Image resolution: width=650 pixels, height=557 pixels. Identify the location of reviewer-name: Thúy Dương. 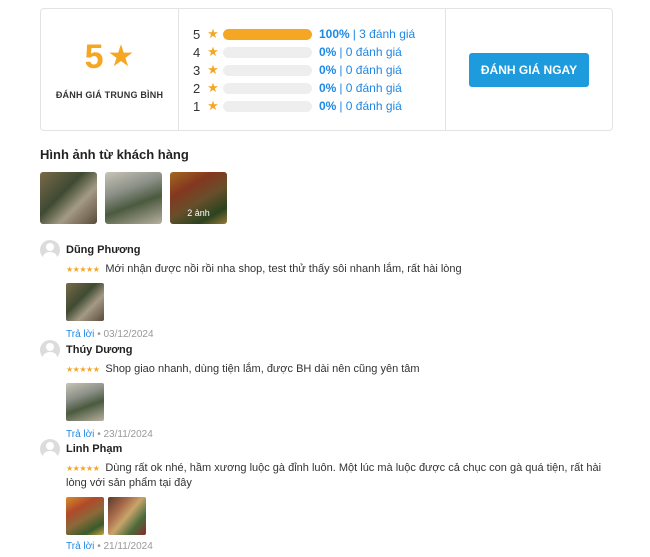
(99, 350).